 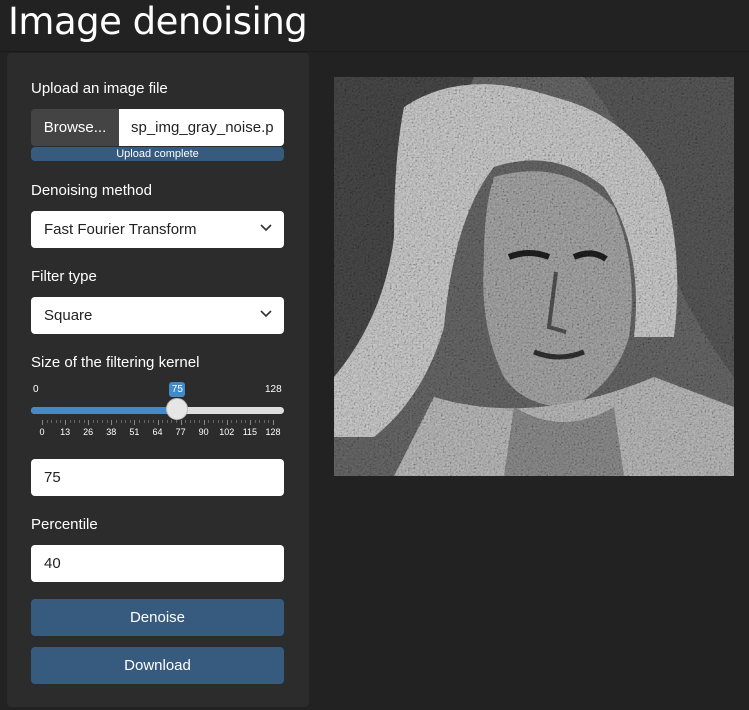 What do you see at coordinates (64, 524) in the screenshot?
I see `percentile-label: Percentile` at bounding box center [64, 524].